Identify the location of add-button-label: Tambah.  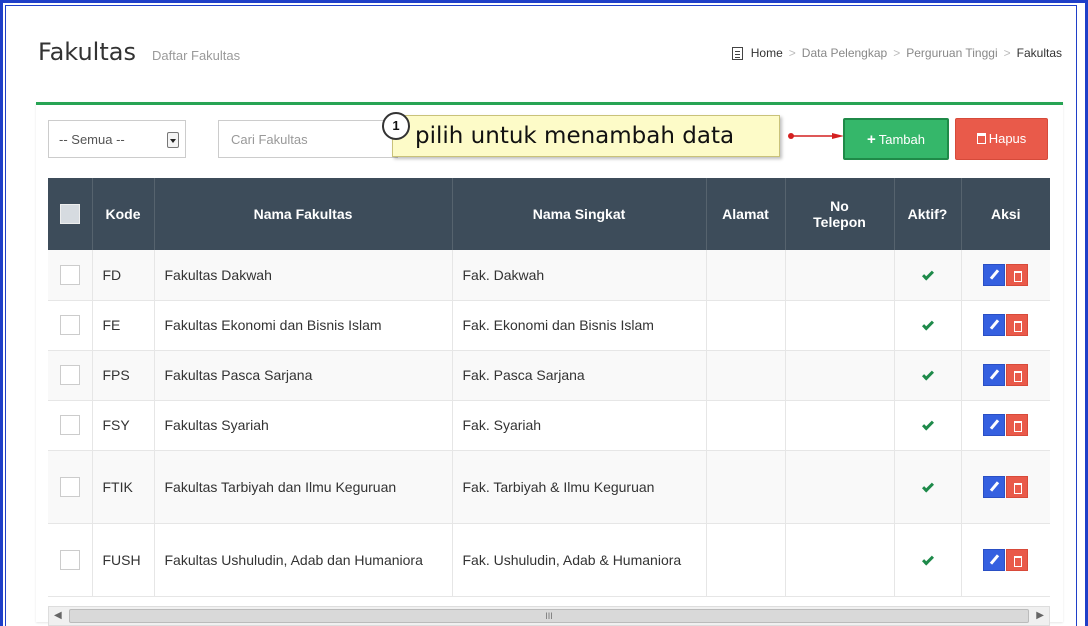
(901, 139).